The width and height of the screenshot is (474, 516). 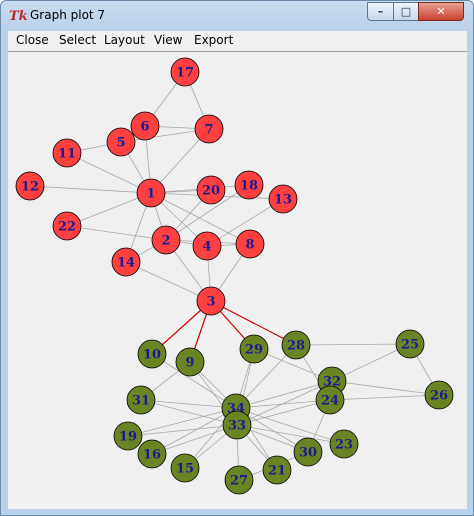 I want to click on menu-export: Export, so click(x=213, y=40).